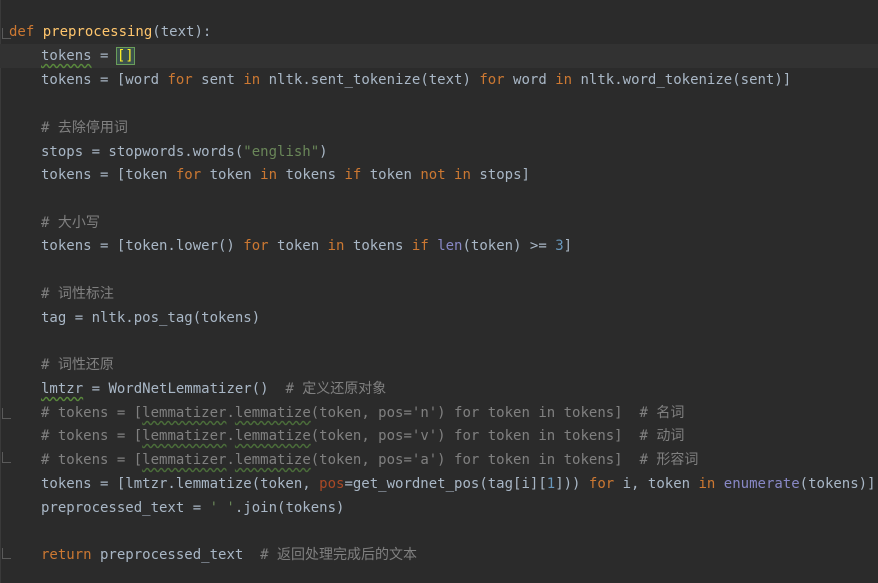 The width and height of the screenshot is (878, 583). I want to click on code-token: 3, so click(559, 246).